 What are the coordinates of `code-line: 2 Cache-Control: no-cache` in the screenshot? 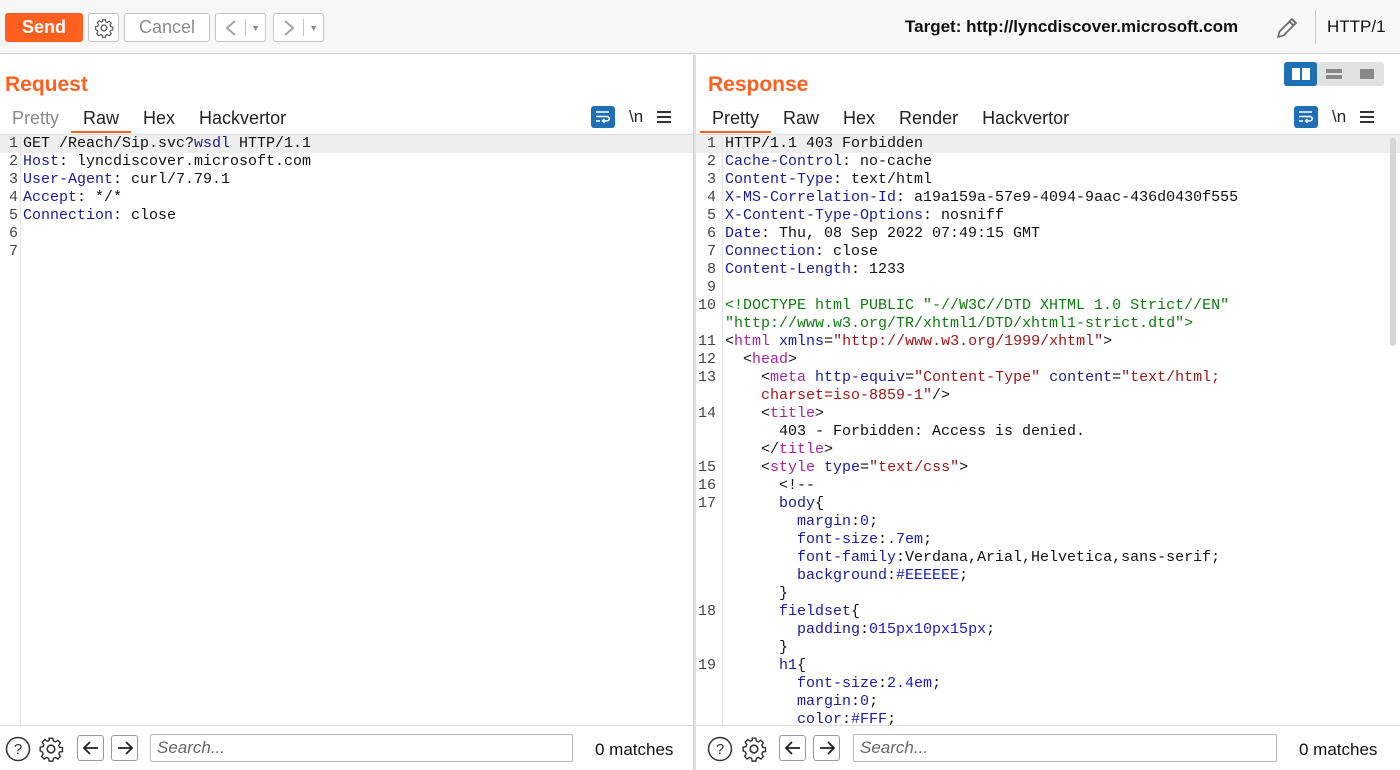 It's located at (1048, 162).